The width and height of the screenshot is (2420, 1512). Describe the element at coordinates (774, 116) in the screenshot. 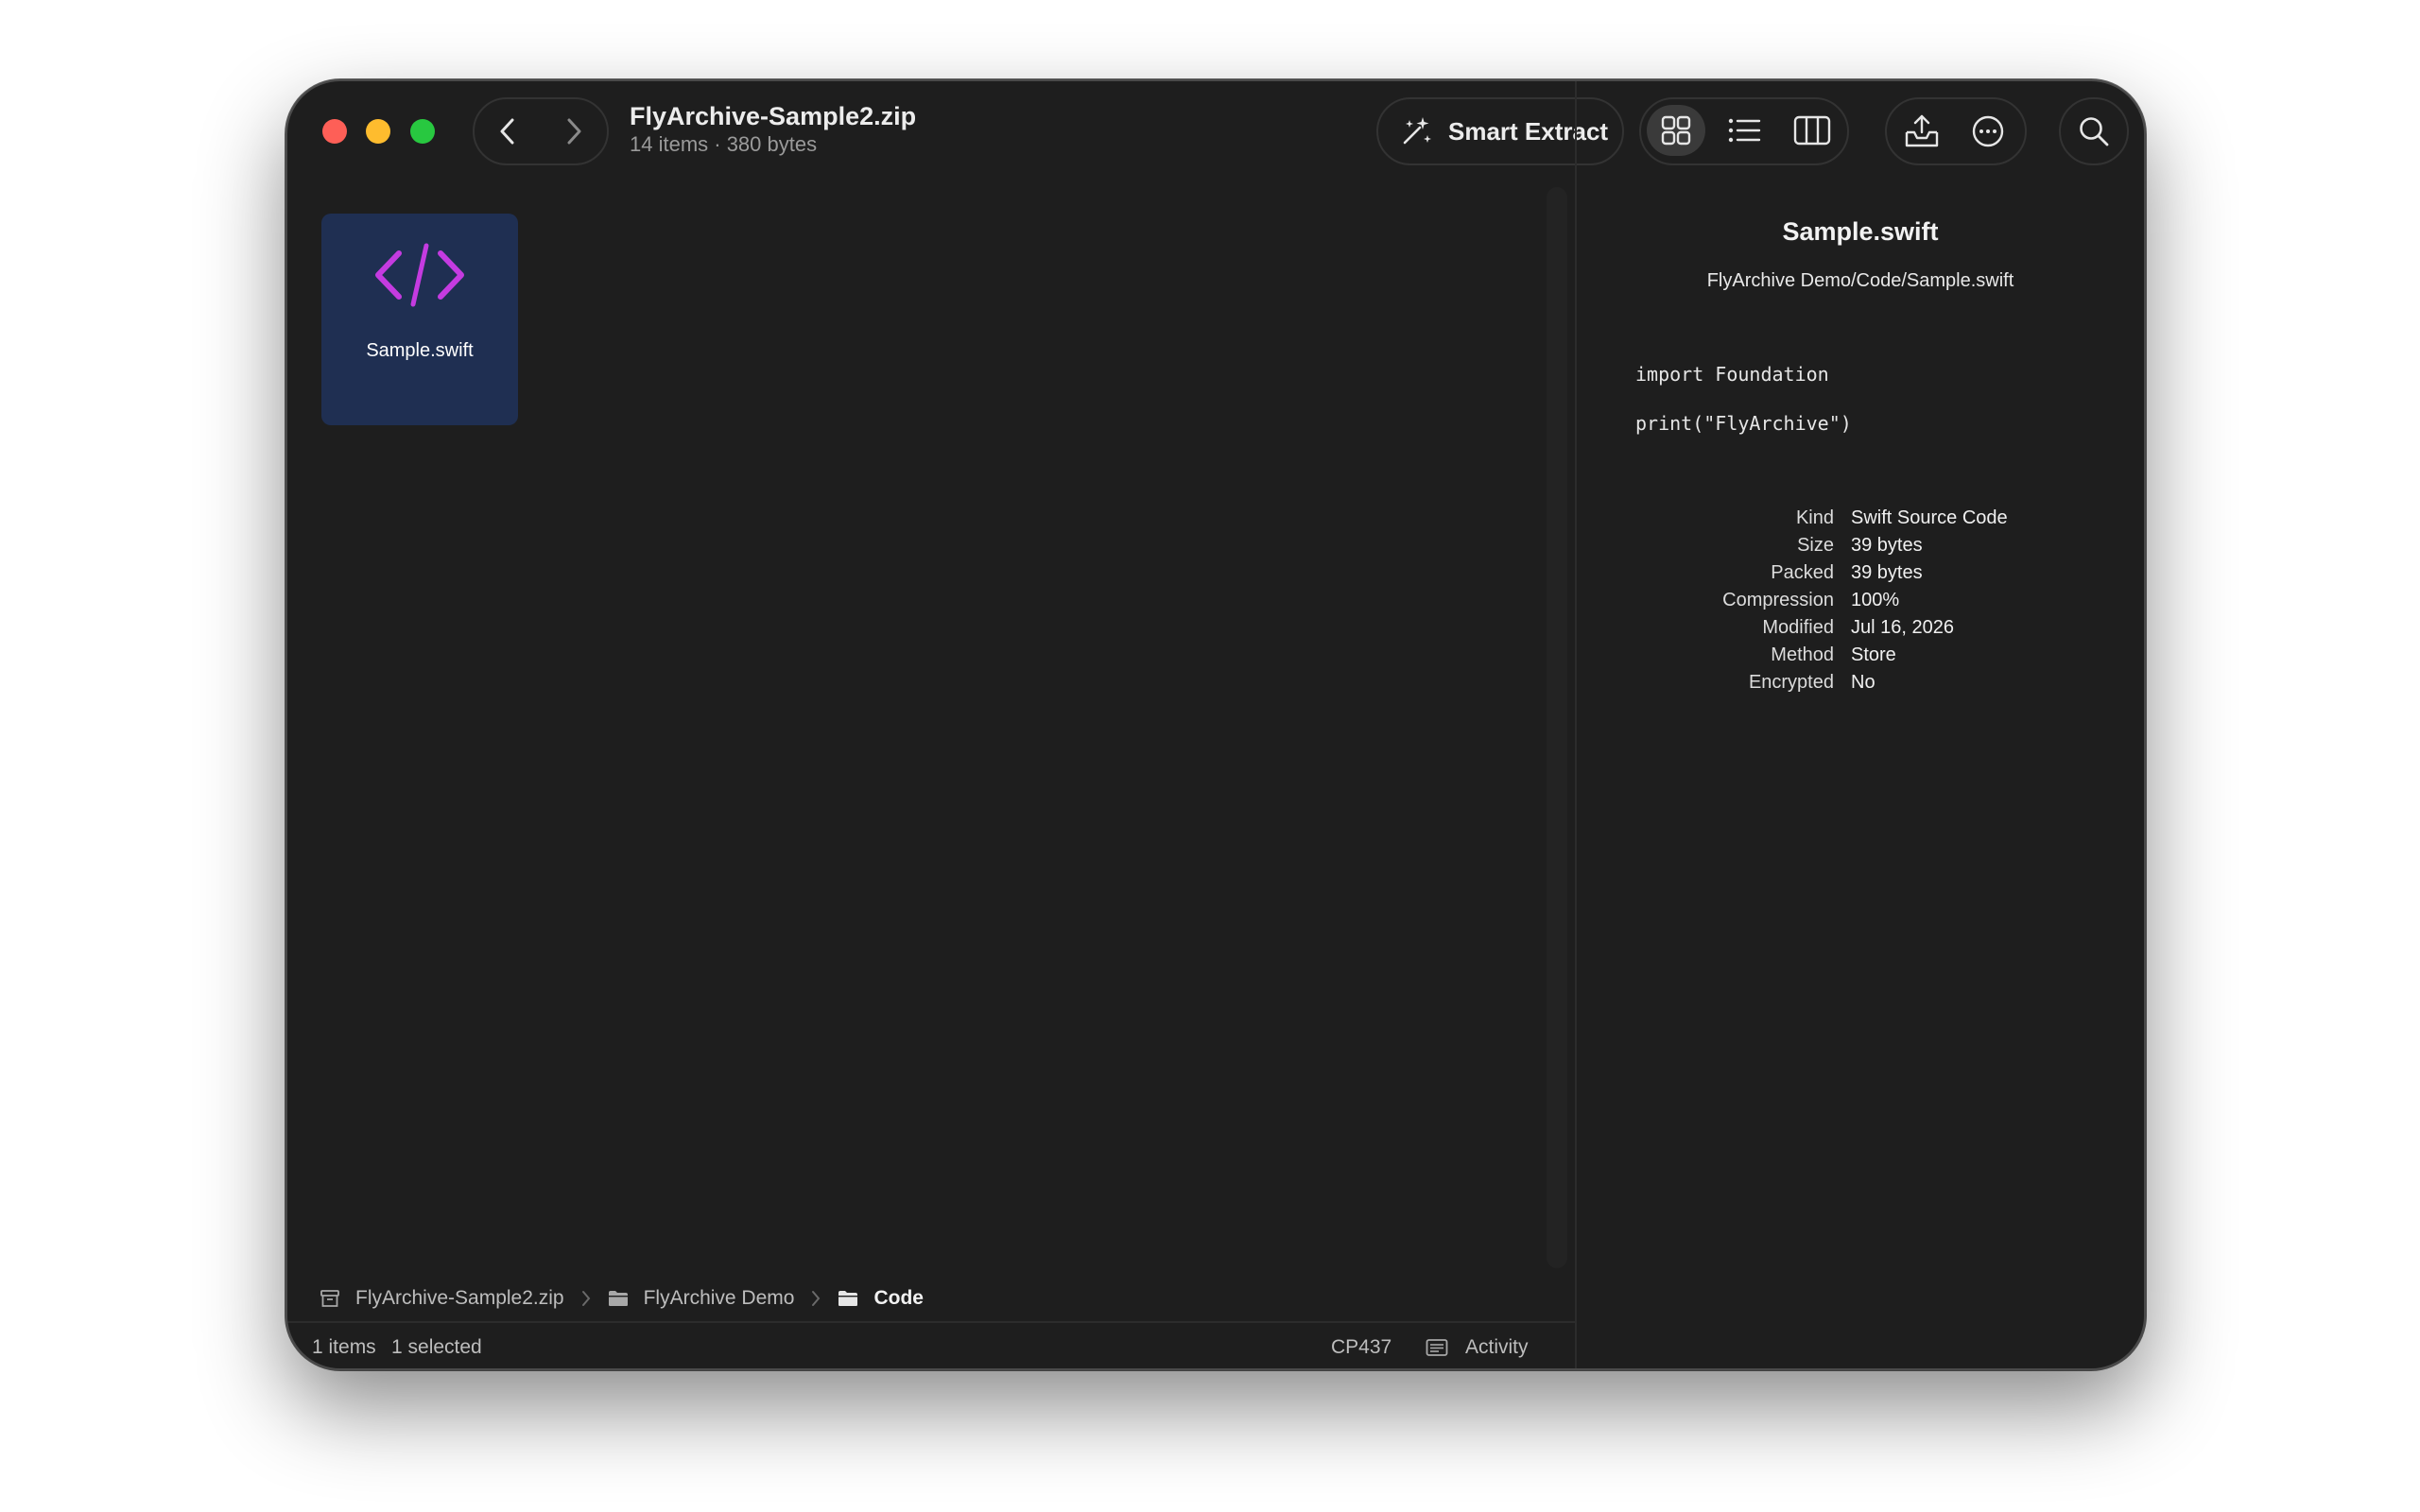

I see `window-title: FlyArchive-Sample2.zip` at that location.